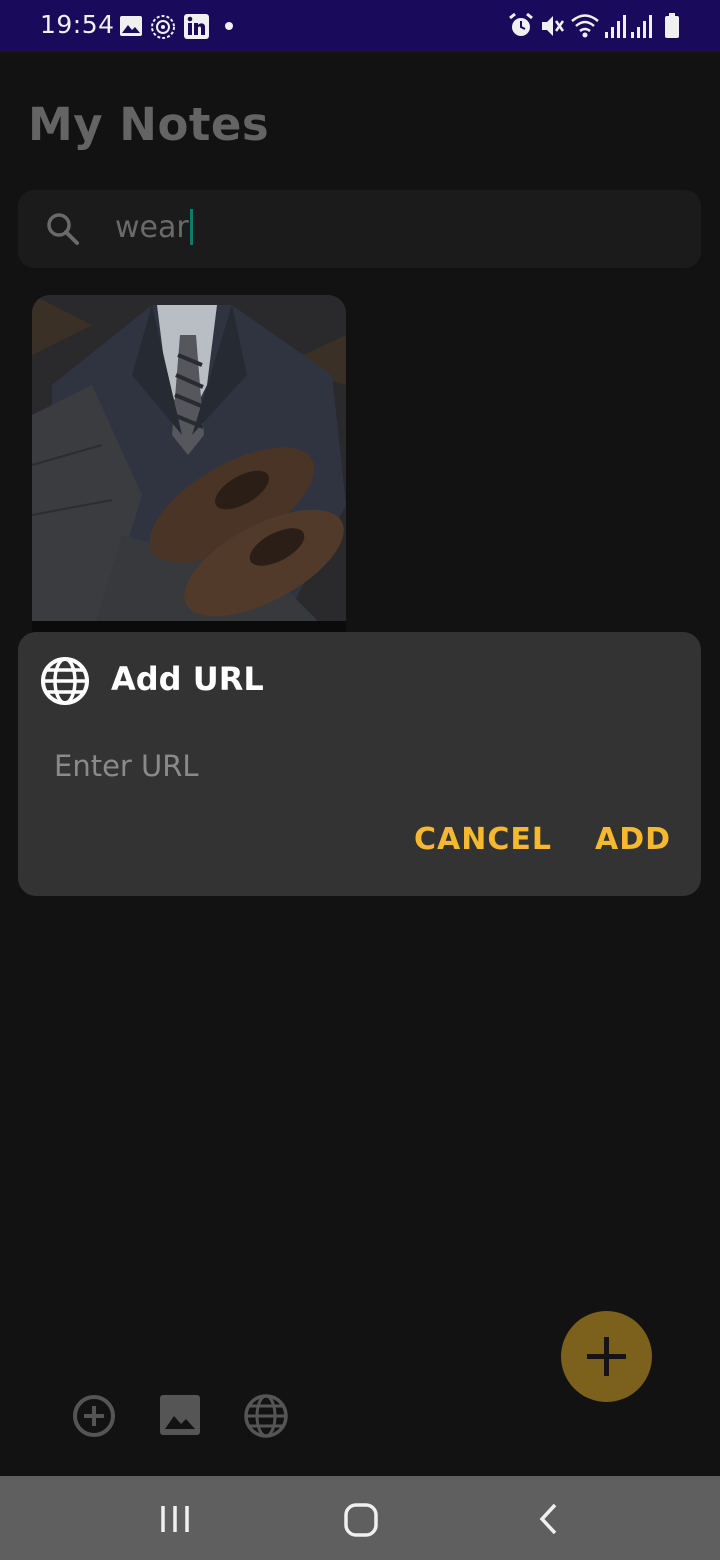 This screenshot has width=720, height=1560. I want to click on badge-icon, so click(163, 27).